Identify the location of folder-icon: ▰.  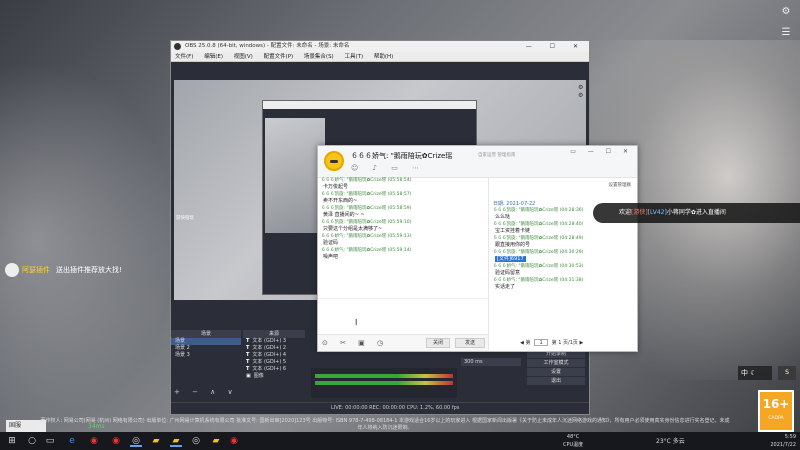
(156, 441).